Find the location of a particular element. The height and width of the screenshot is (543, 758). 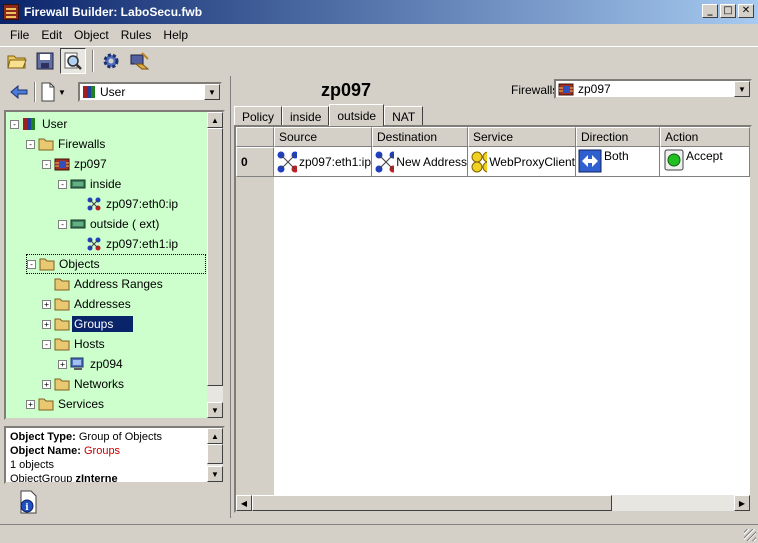

column-header-destination: Destination is located at coordinates (420, 137).